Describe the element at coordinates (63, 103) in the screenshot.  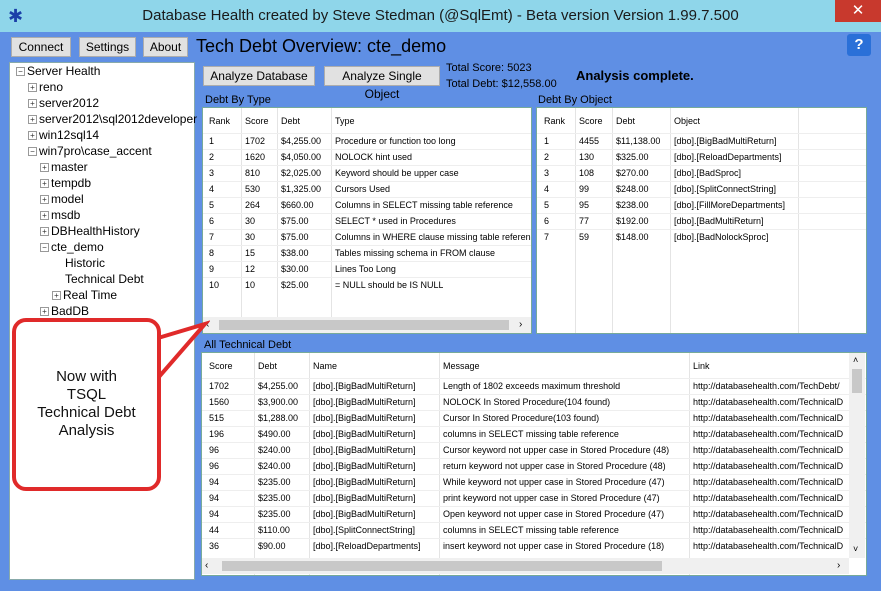
I see `tree-node: + server2012` at that location.